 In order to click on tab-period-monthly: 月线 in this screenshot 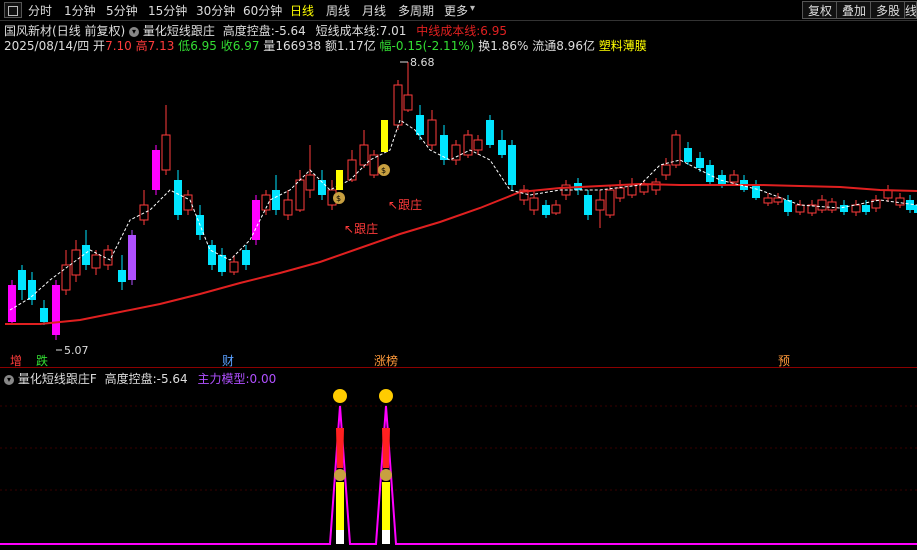, I will do `click(374, 10)`.